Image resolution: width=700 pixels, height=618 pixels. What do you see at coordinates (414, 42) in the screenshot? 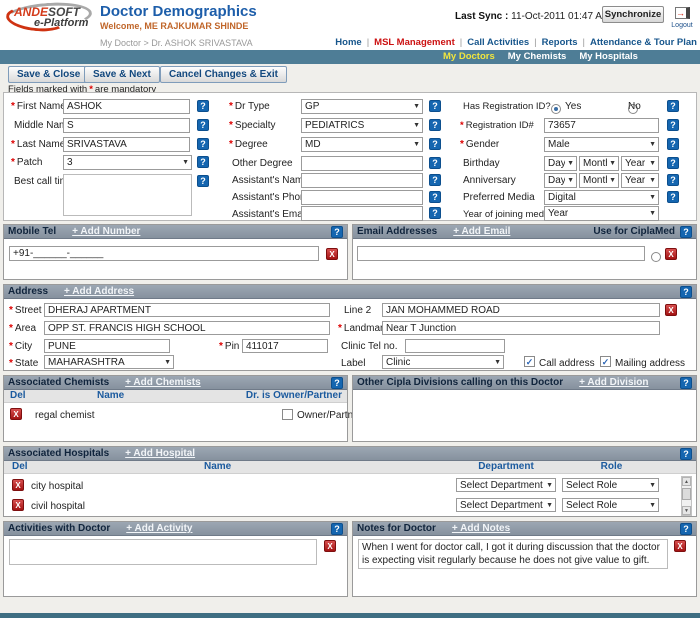
I see `nav-msl-management: MSL Management` at bounding box center [414, 42].